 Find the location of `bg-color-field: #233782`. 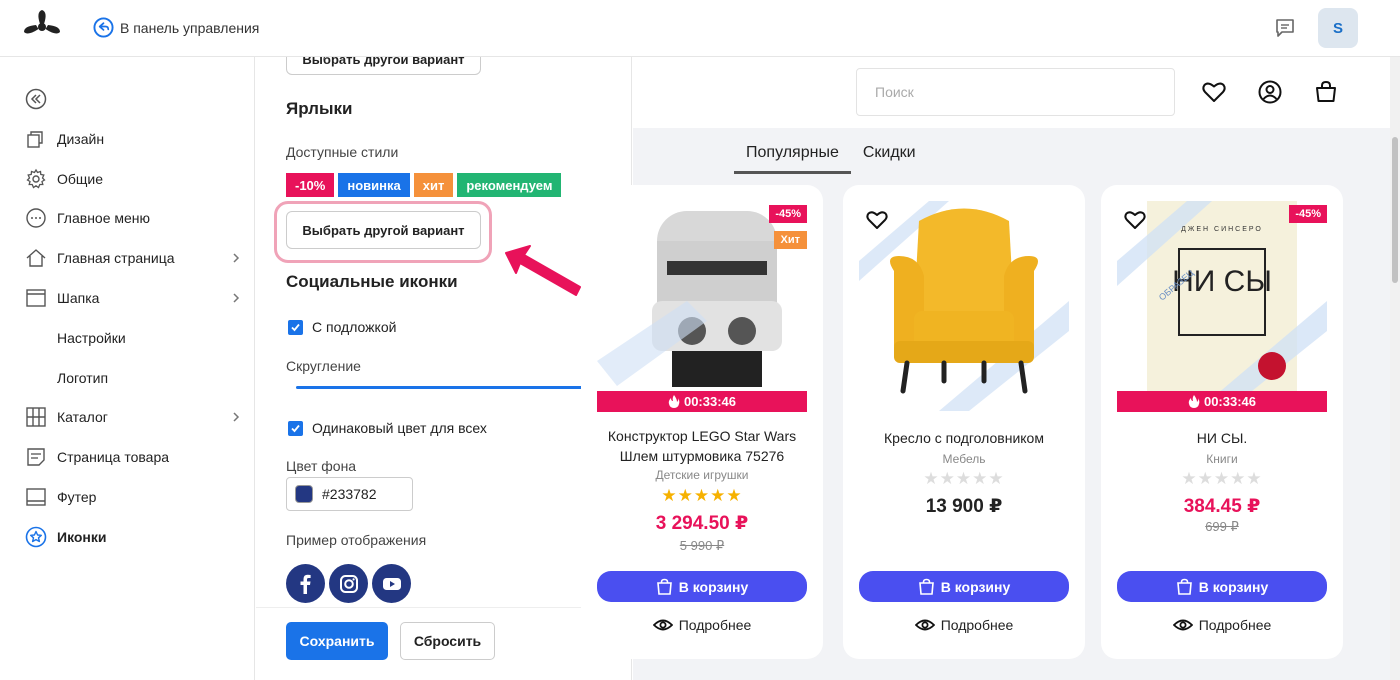

bg-color-field: #233782 is located at coordinates (349, 494).